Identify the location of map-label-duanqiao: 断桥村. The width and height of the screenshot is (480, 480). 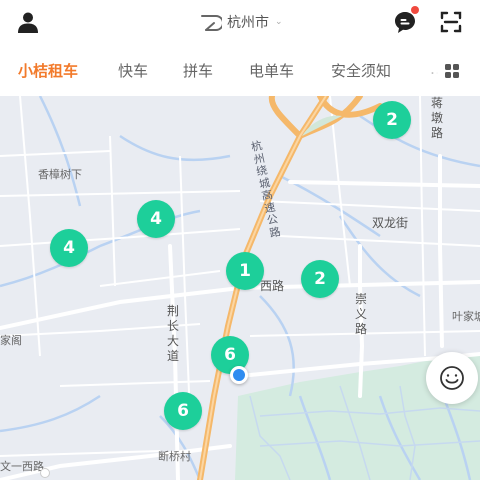
(174, 456).